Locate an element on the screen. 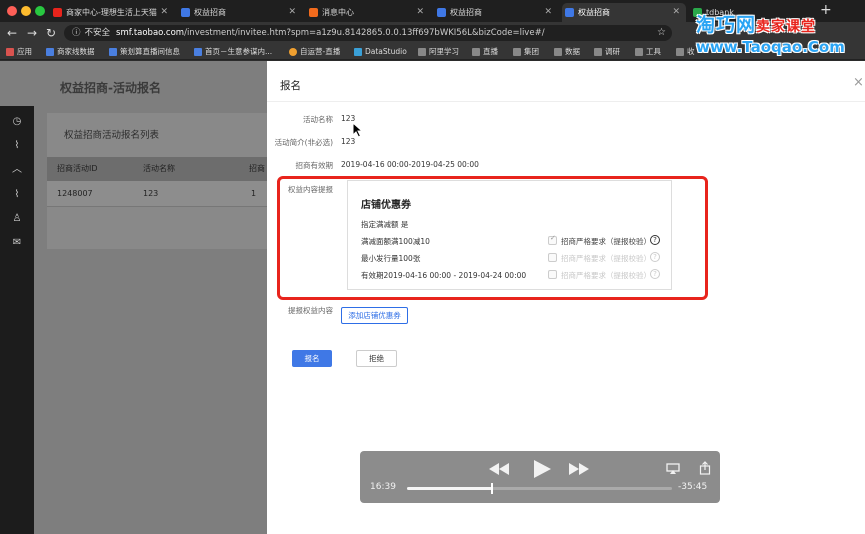 The height and width of the screenshot is (534, 865). message-favicon-icon is located at coordinates (313, 12).